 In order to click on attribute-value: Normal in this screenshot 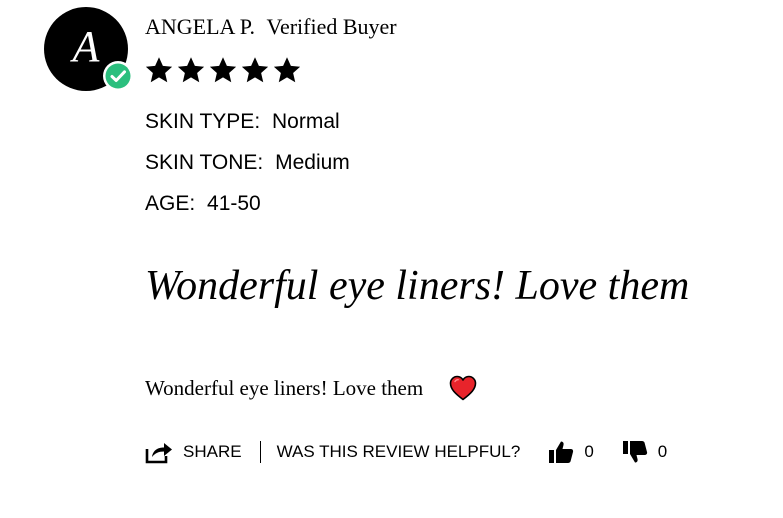, I will do `click(306, 121)`.